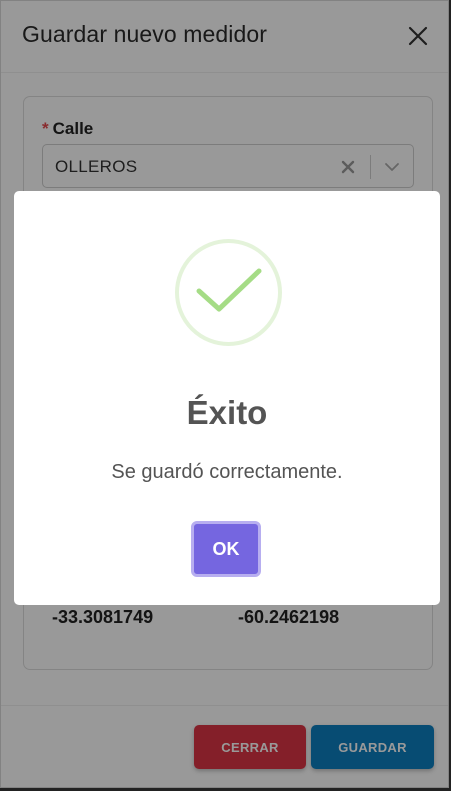 This screenshot has height=791, width=451. I want to click on success-check-icon, so click(229, 290).